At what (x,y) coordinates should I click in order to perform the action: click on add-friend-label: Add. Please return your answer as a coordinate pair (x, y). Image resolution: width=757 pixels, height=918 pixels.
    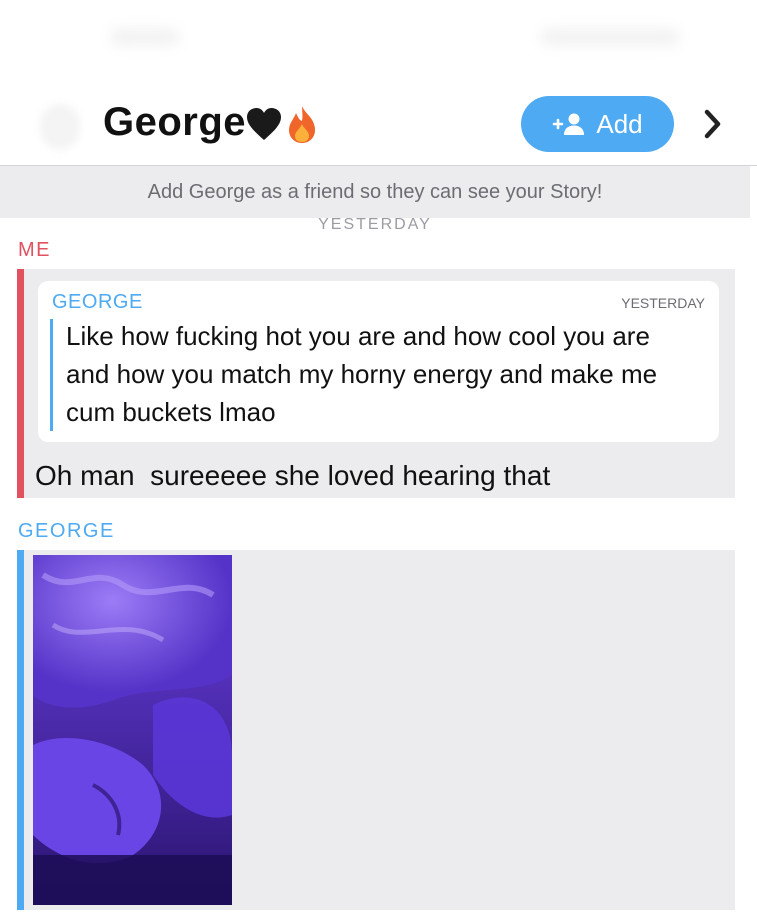
    Looking at the image, I should click on (619, 123).